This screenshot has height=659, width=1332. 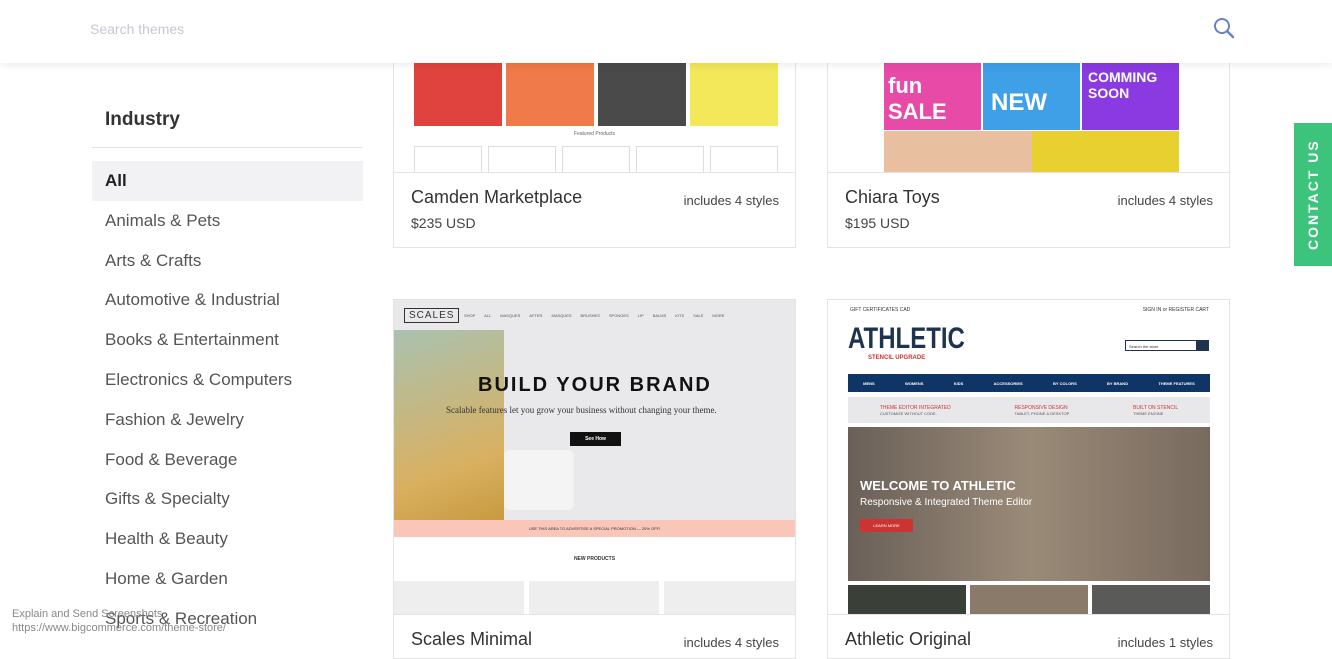 I want to click on preview-nav-item: SHOP ALL, so click(x=478, y=315).